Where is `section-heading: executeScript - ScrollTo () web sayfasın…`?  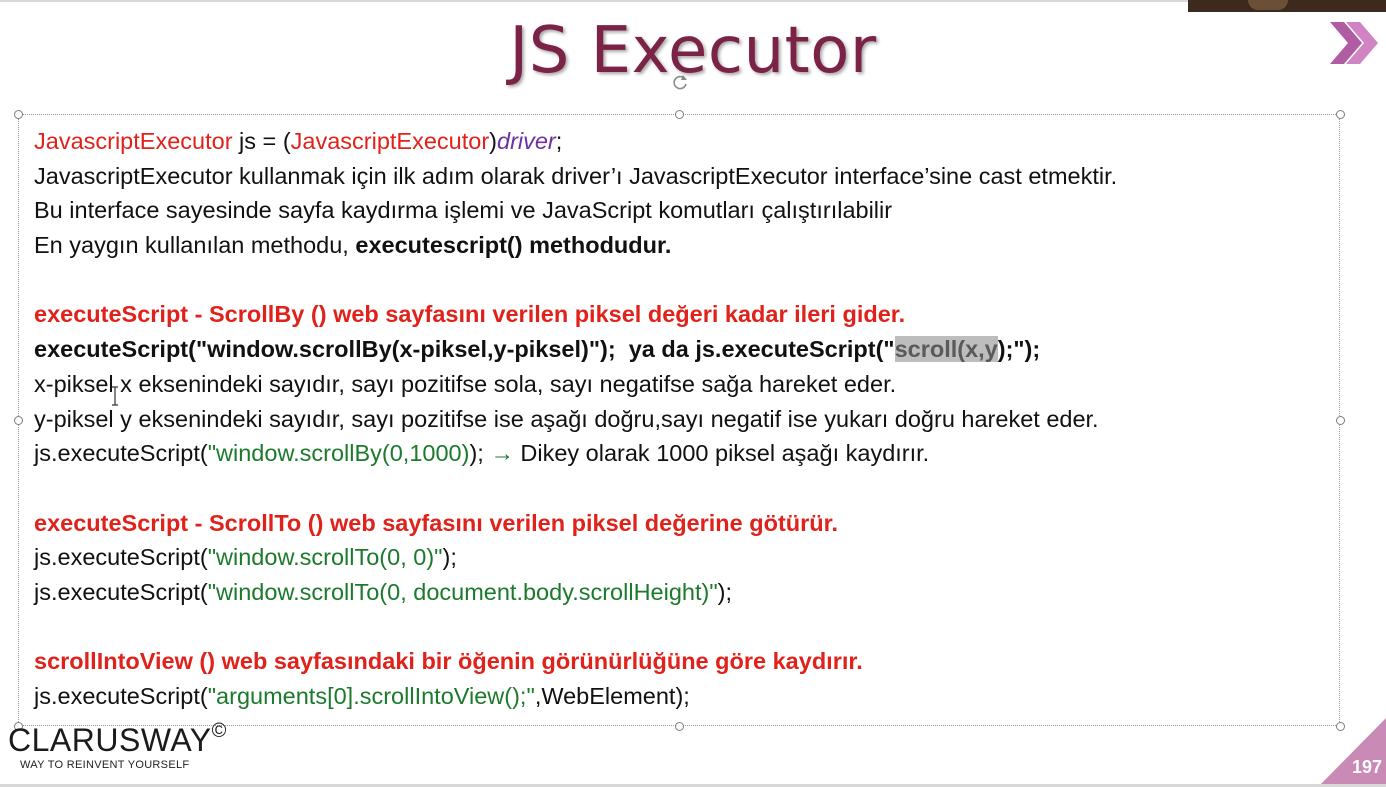
section-heading: executeScript - ScrollTo () web sayfasın… is located at coordinates (436, 522).